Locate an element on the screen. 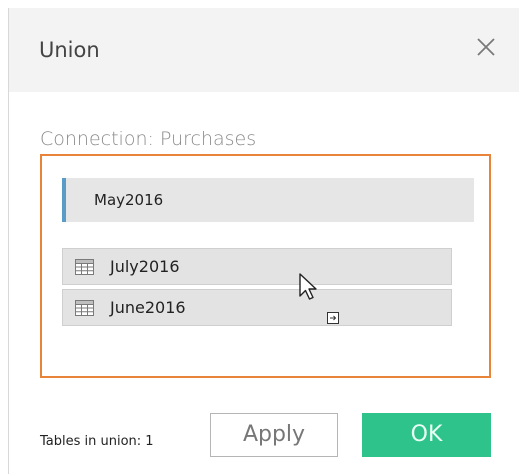 Image resolution: width=521 pixels, height=476 pixels. arrow-cursor-icon is located at coordinates (310, 287).